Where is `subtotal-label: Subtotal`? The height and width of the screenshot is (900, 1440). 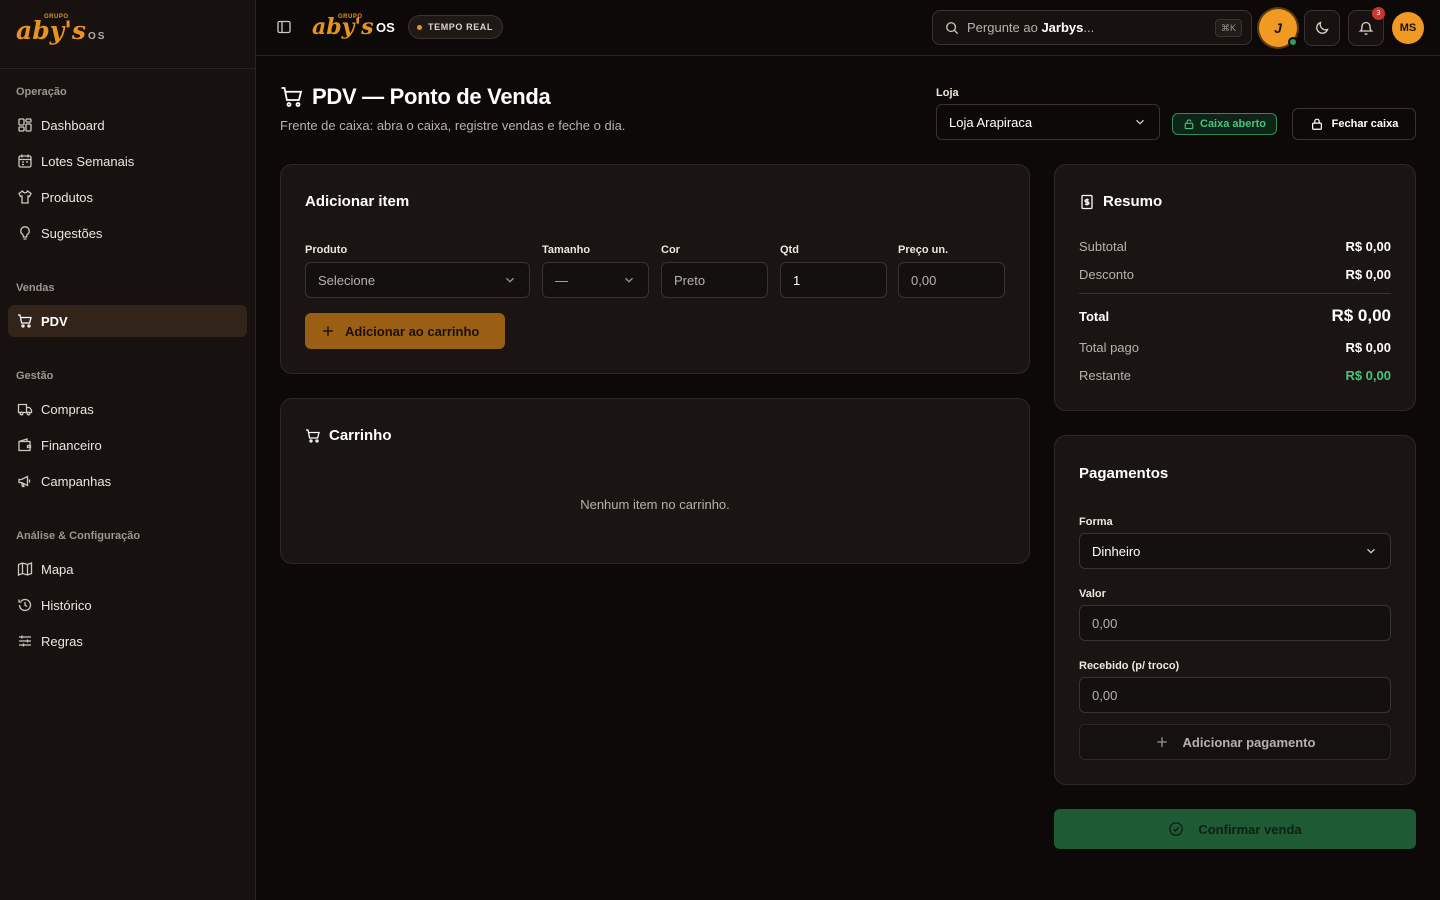
subtotal-label: Subtotal is located at coordinates (1103, 246).